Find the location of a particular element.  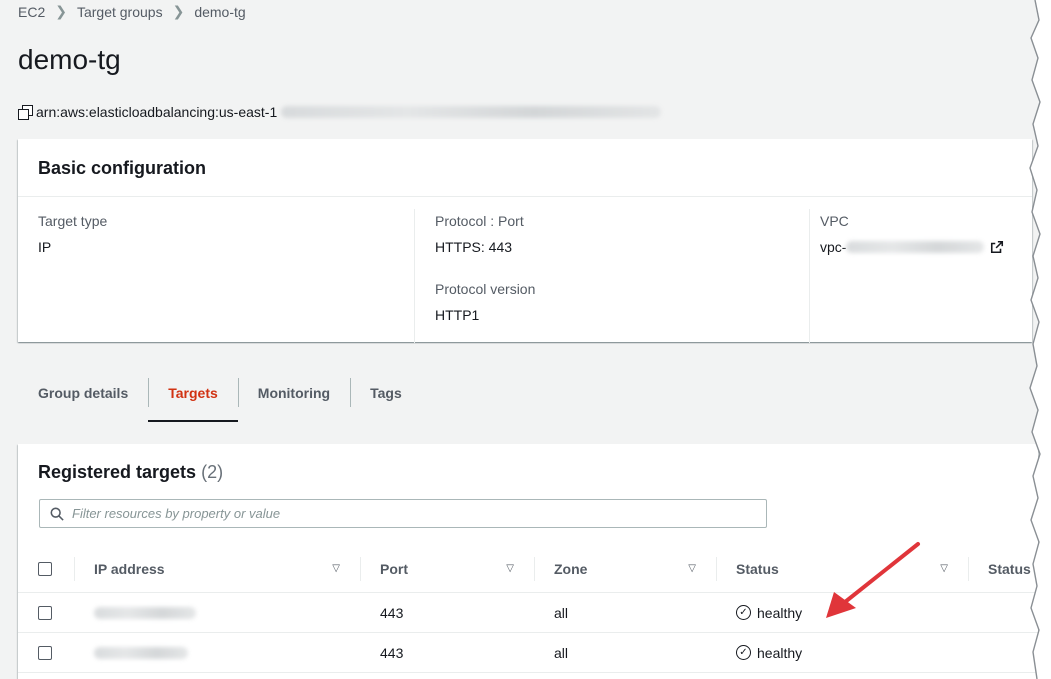

filter-input is located at coordinates (402, 513).